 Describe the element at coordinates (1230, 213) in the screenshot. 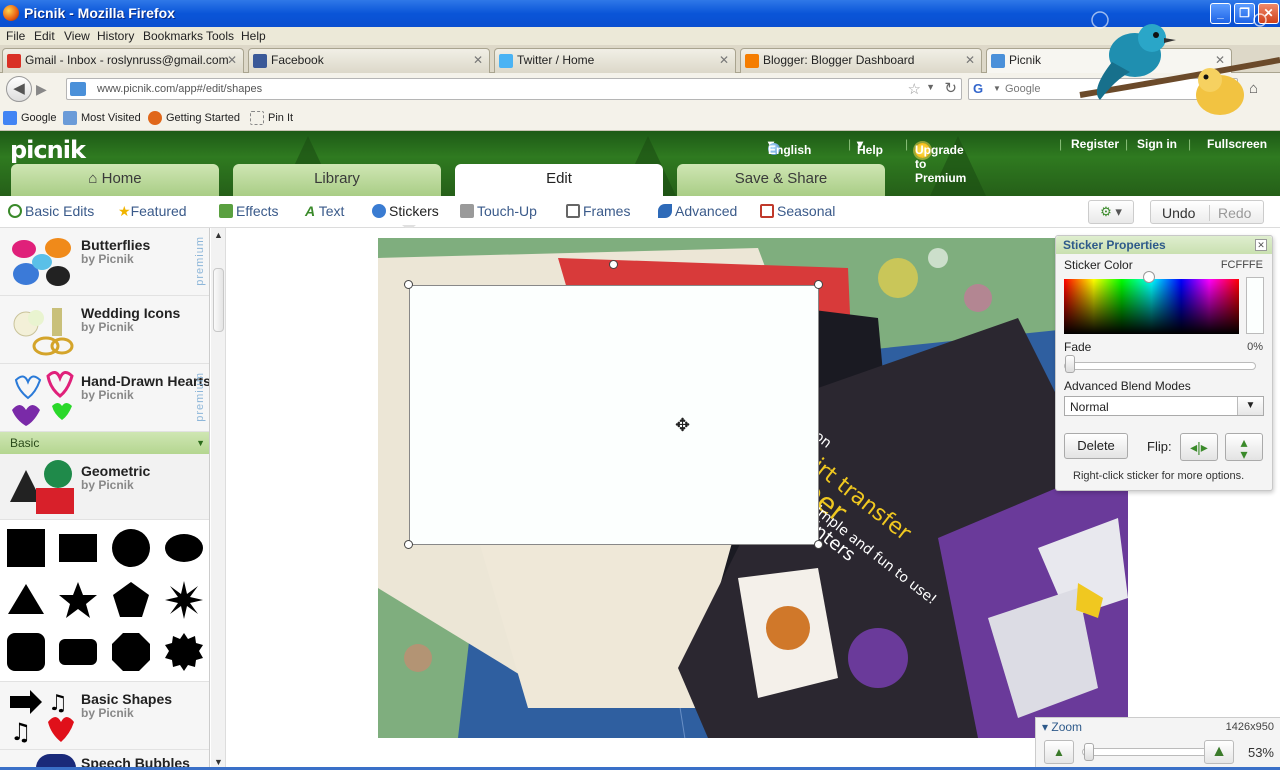

I see `redo-button: Redo` at that location.